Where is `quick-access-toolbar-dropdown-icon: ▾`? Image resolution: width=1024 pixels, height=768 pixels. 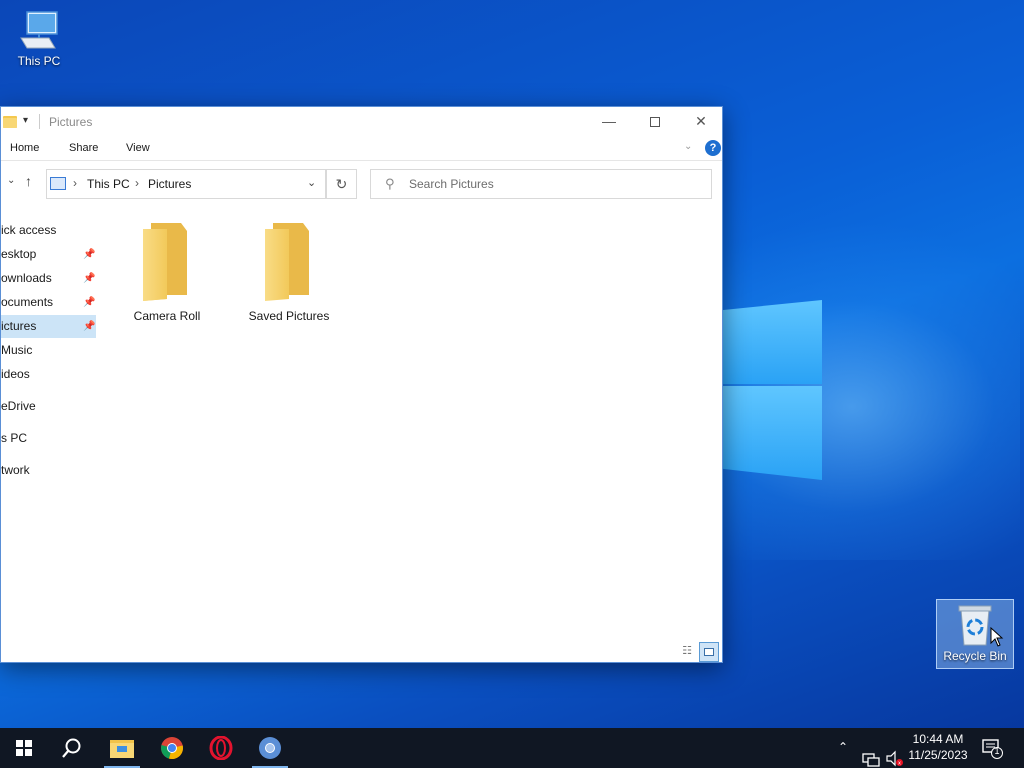
quick-access-toolbar-dropdown-icon: ▾ is located at coordinates (25, 120).